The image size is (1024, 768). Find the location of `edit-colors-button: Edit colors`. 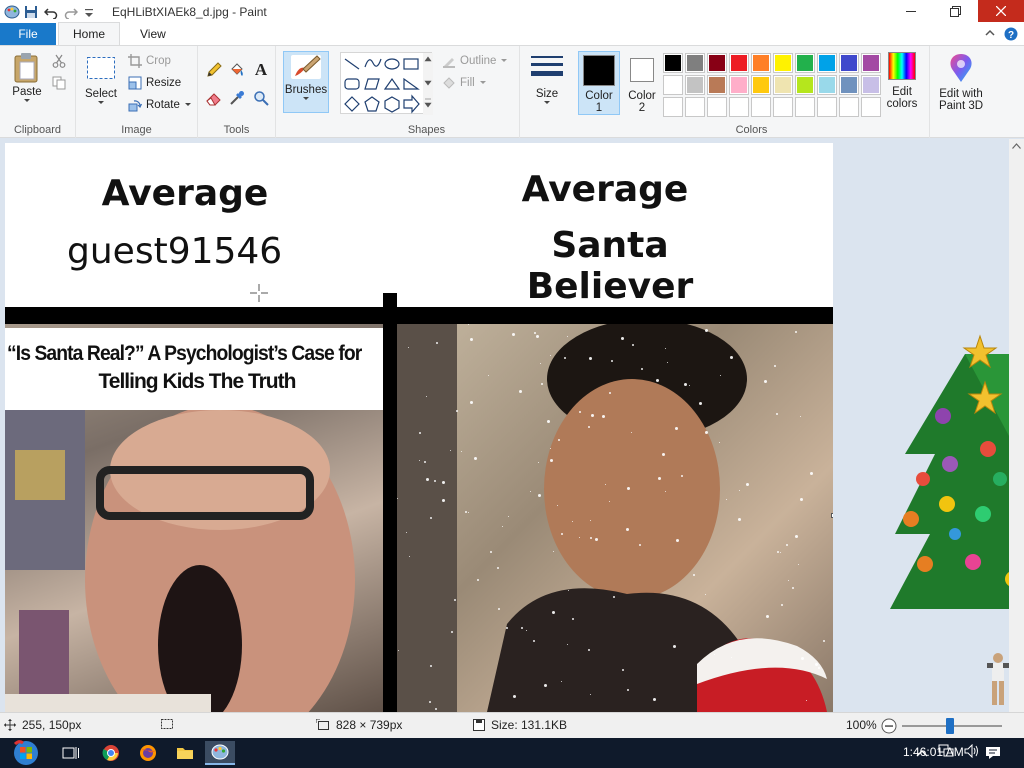

edit-colors-button: Edit colors is located at coordinates (902, 81).